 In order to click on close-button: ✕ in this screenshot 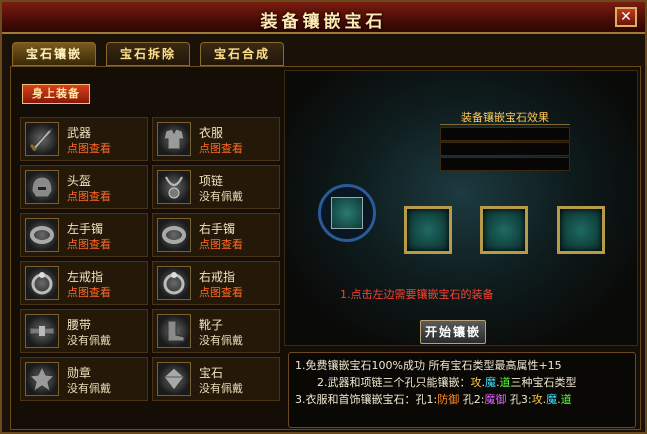, I will do `click(626, 17)`.